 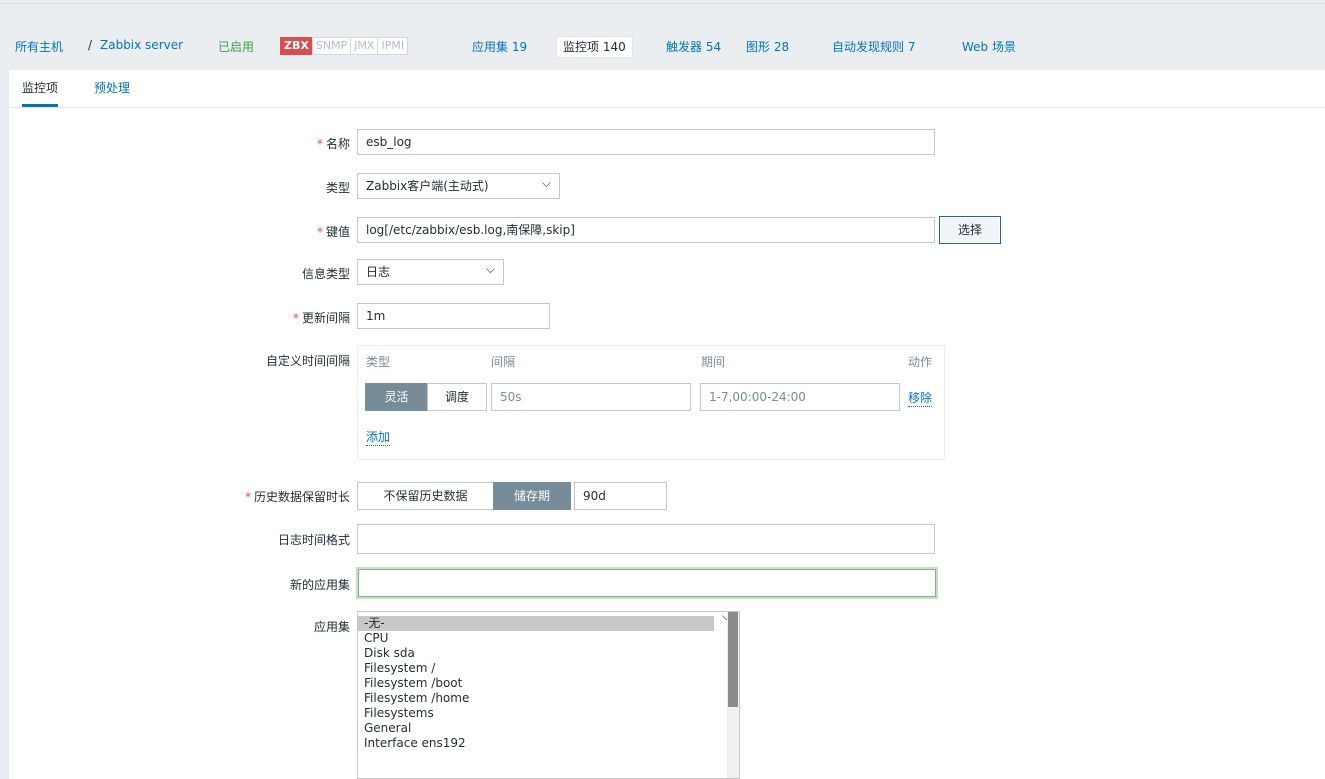 What do you see at coordinates (457, 397) in the screenshot?
I see `scheduling-toggle: 调度` at bounding box center [457, 397].